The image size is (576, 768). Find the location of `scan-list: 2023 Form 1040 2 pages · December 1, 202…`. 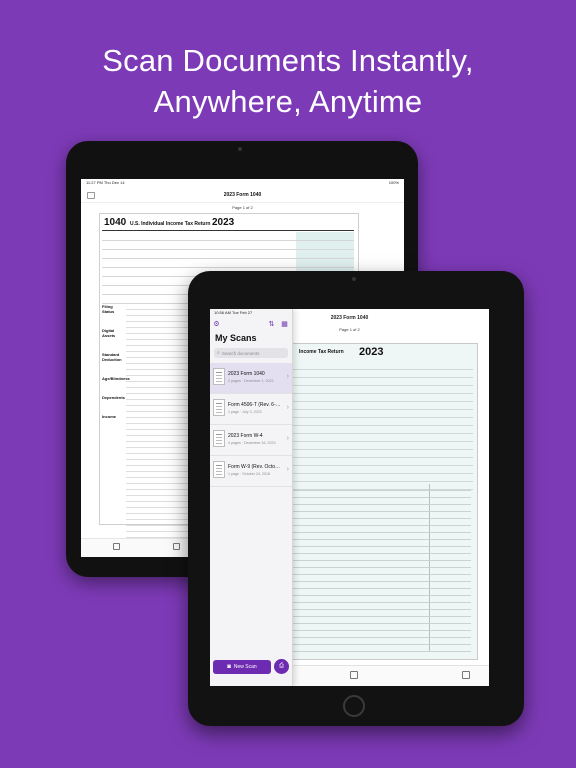

scan-list: 2023 Form 1040 2 pages · December 1, 202… is located at coordinates (251, 425).